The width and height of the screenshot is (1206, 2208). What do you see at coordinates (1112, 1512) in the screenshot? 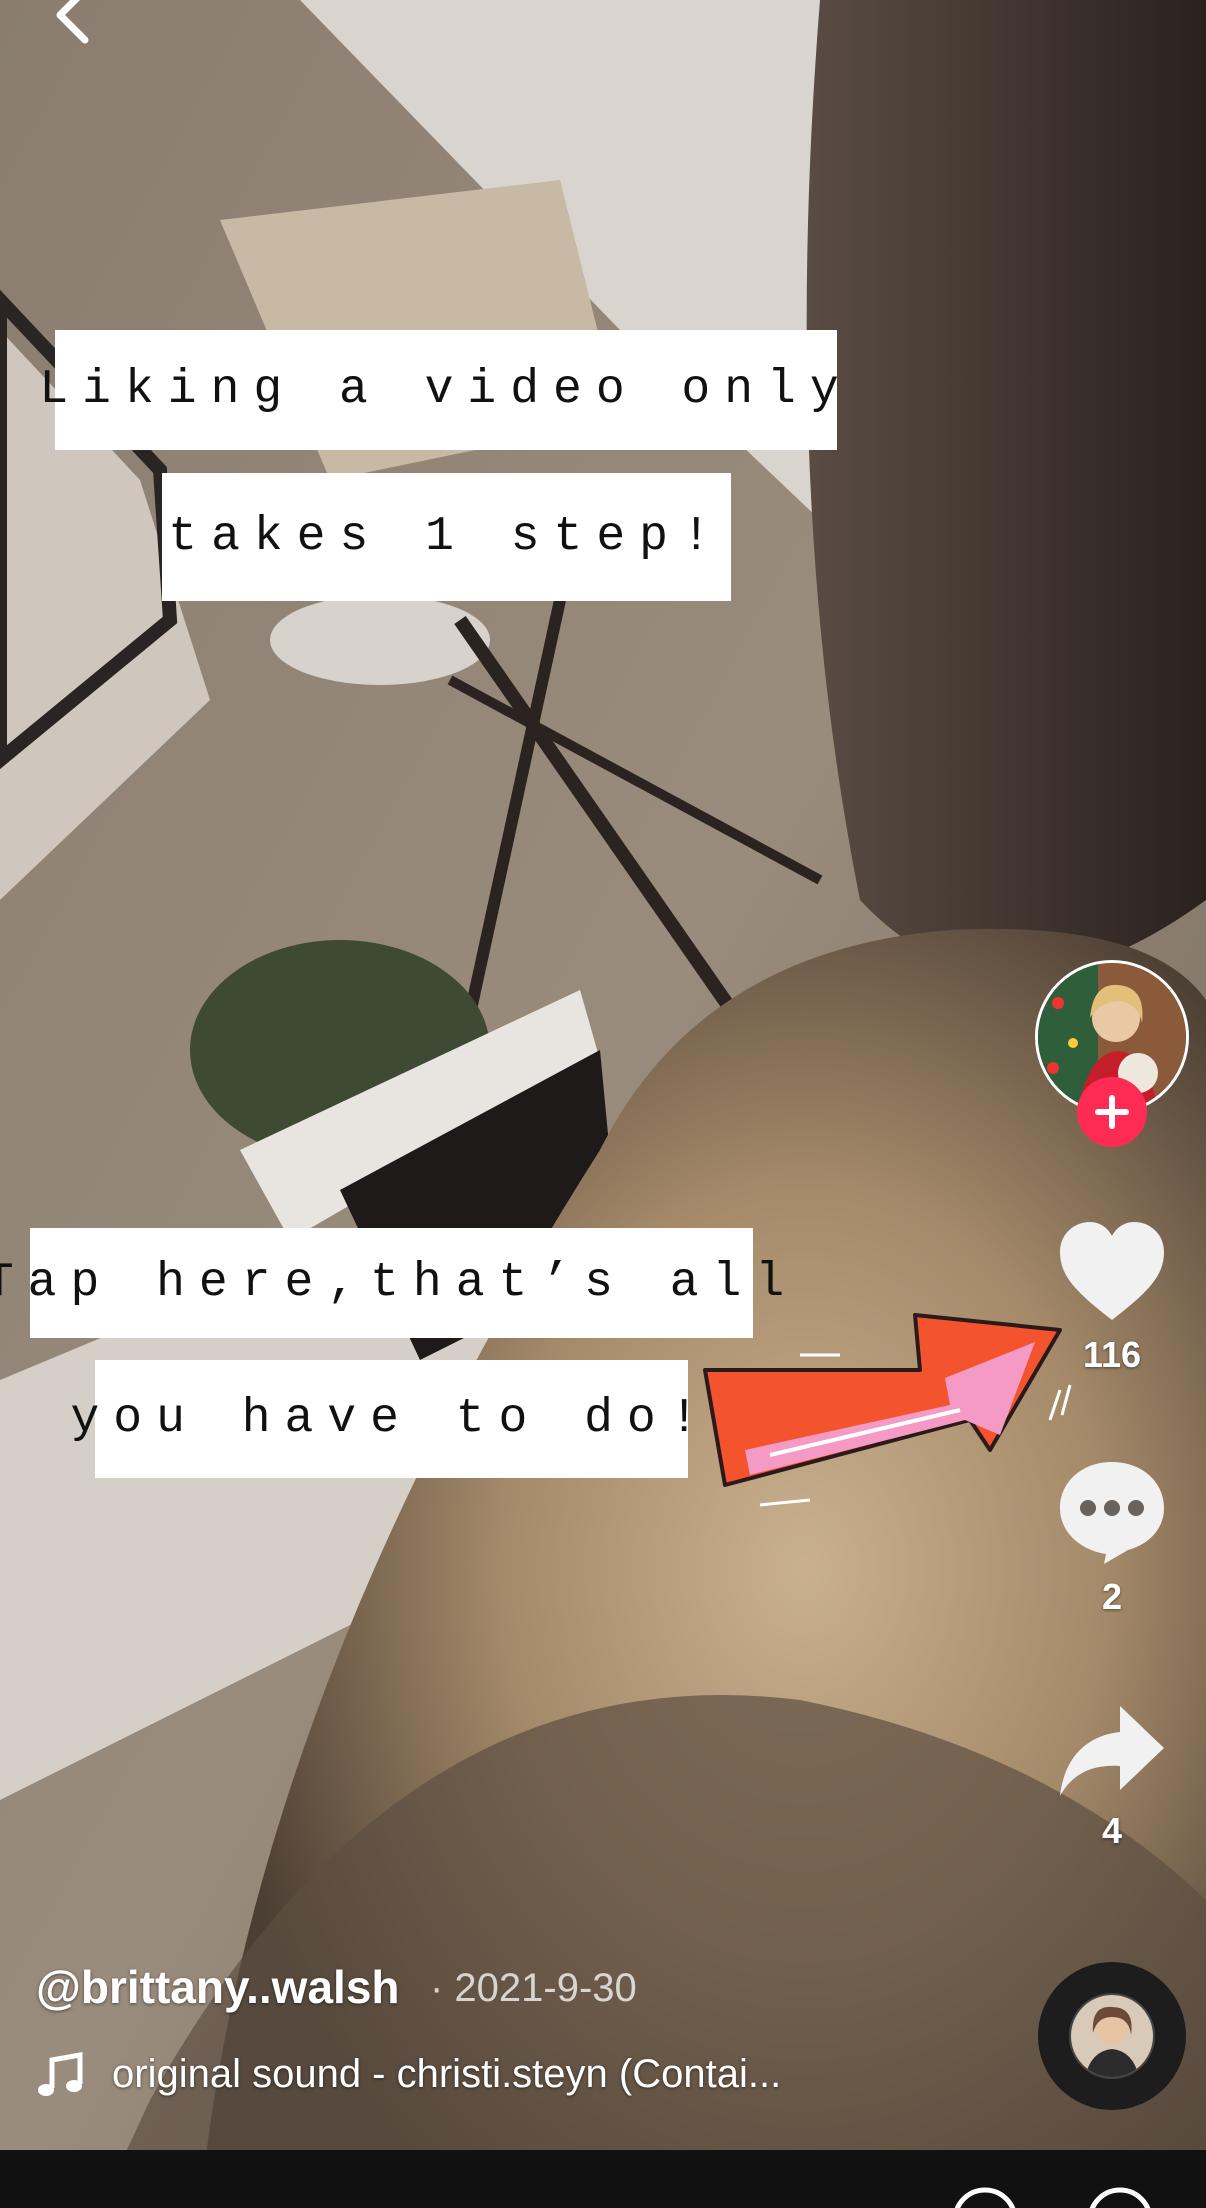
I see `comment-icon` at bounding box center [1112, 1512].